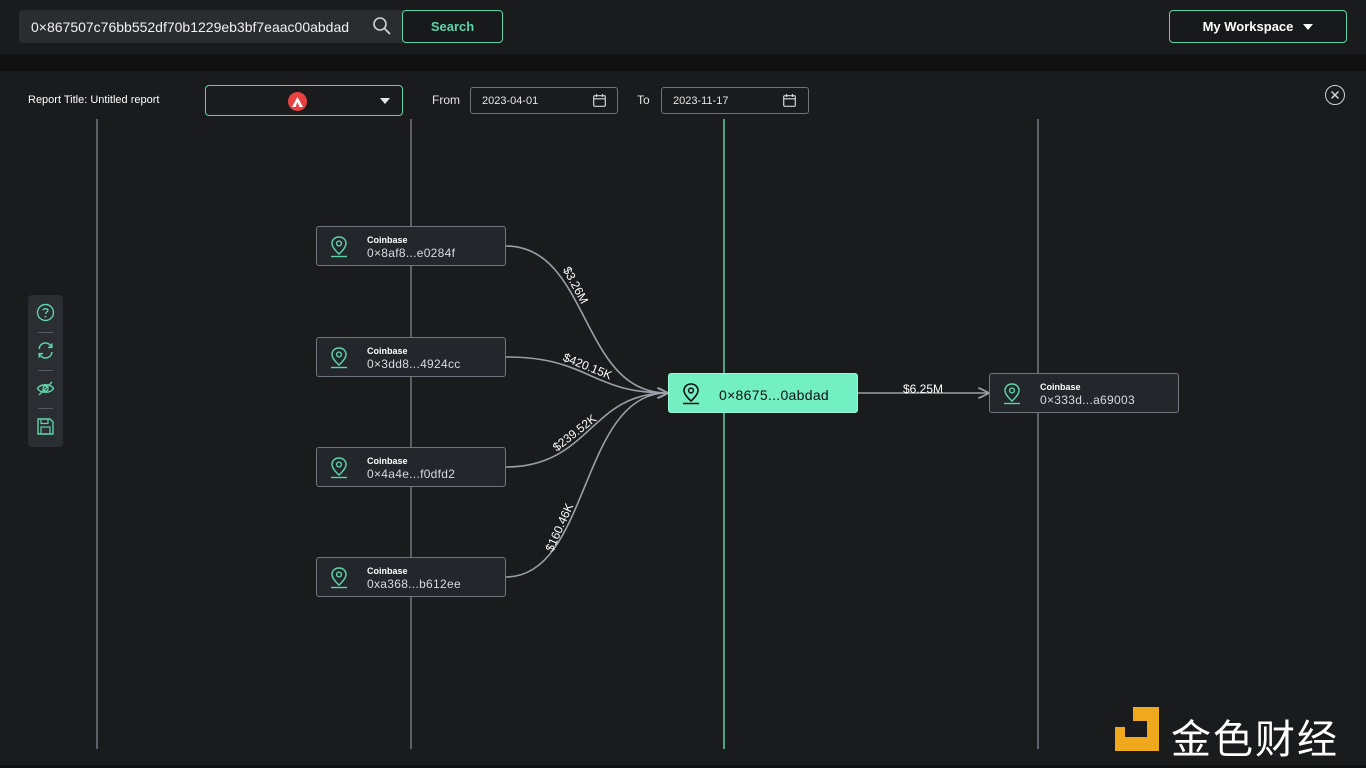 The image size is (1366, 768). What do you see at coordinates (575, 285) in the screenshot?
I see `edge-amount-label: $3.26M` at bounding box center [575, 285].